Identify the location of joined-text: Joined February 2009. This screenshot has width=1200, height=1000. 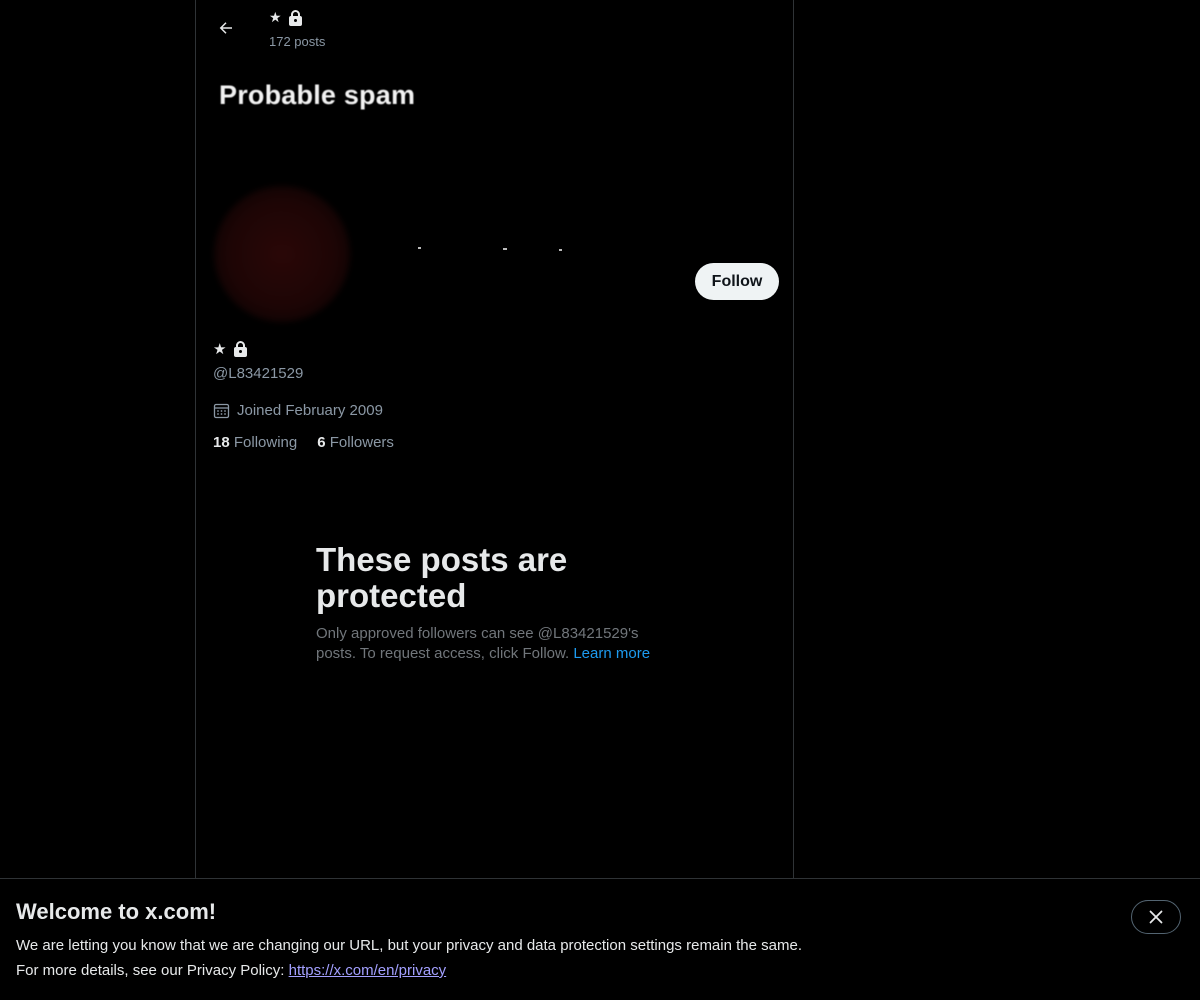
(310, 410).